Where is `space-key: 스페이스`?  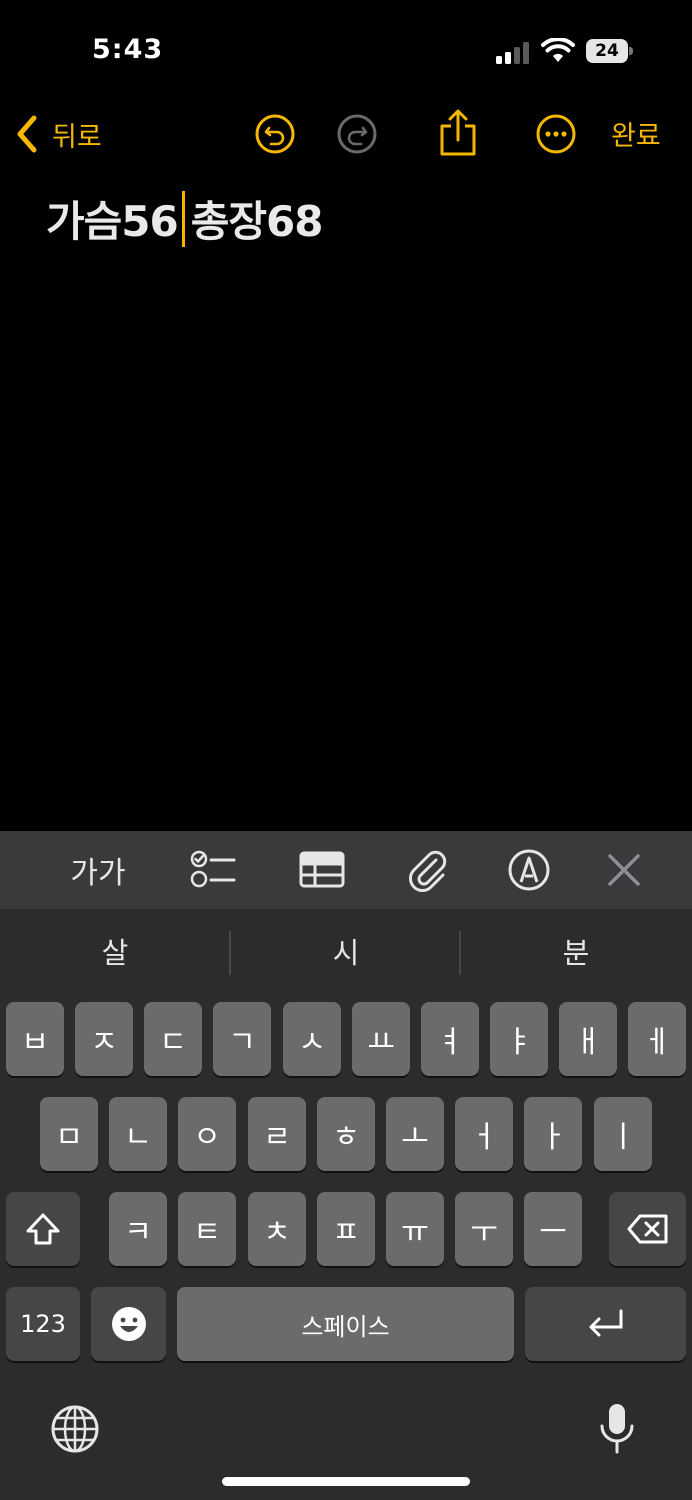
space-key: 스페이스 is located at coordinates (345, 1324).